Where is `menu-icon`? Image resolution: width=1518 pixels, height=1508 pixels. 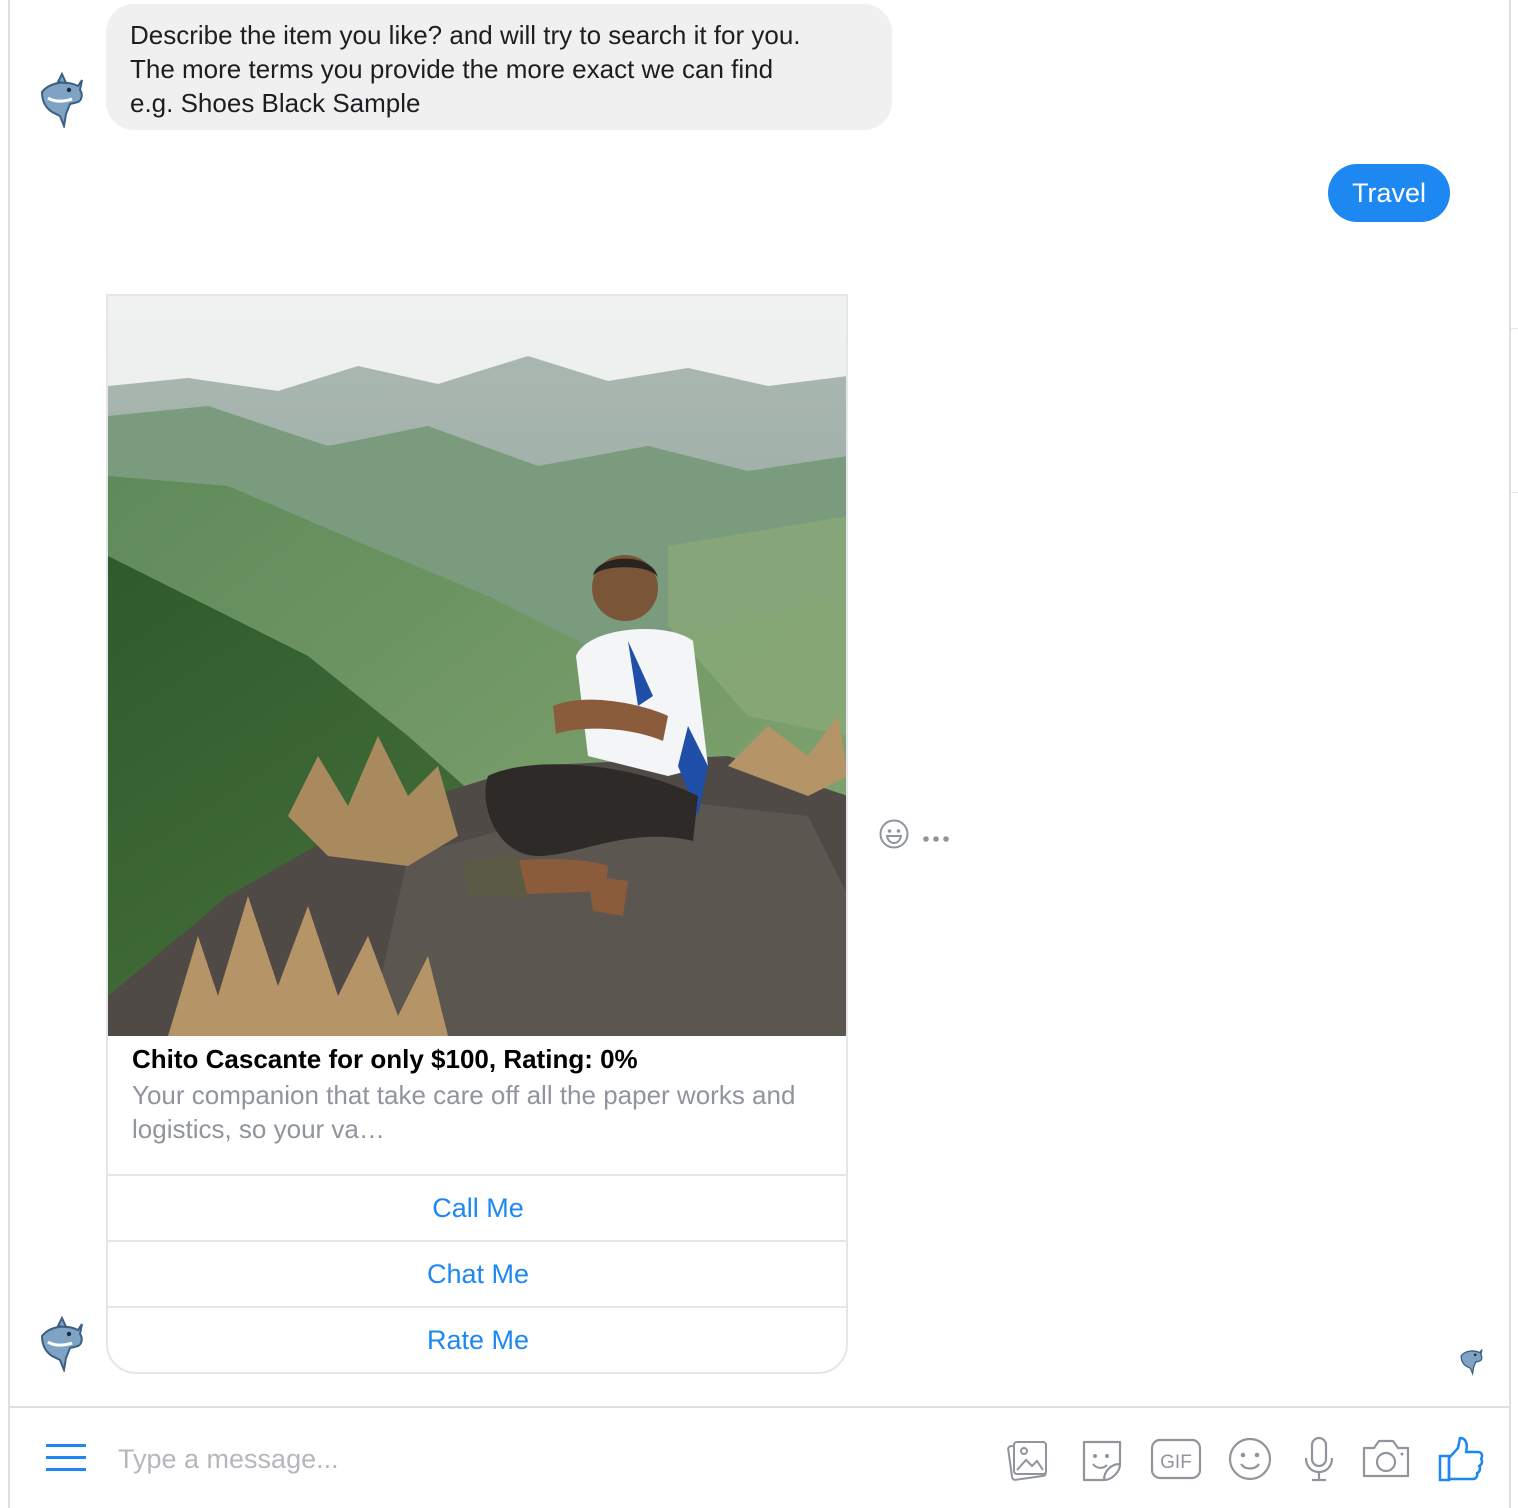 menu-icon is located at coordinates (66, 1458).